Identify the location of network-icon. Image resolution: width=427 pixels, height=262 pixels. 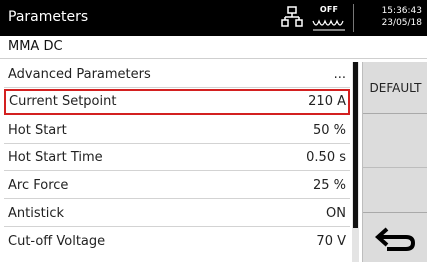
(292, 19).